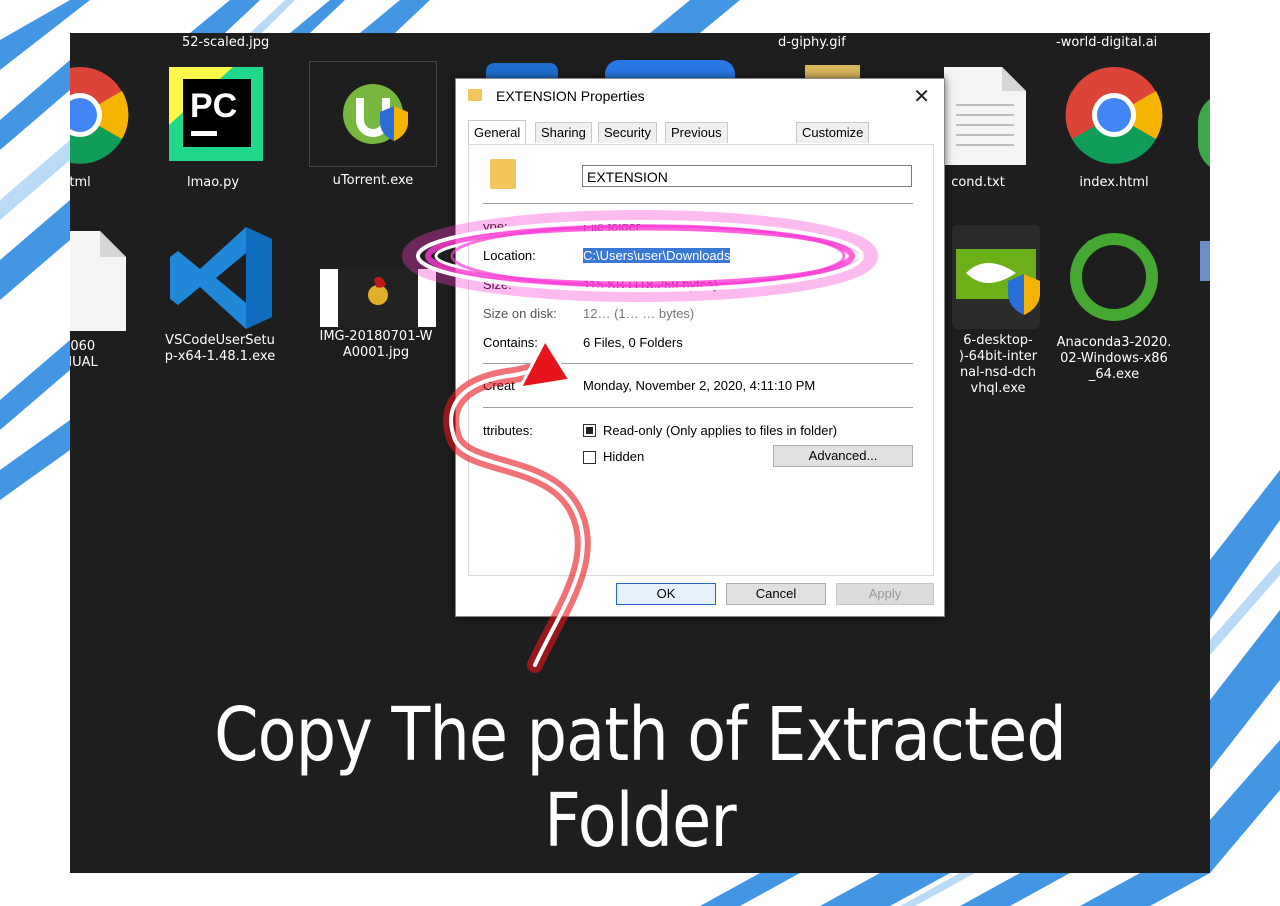 The width and height of the screenshot is (1280, 906). Describe the element at coordinates (812, 42) in the screenshot. I see `desktop-label: d-giphy.gif` at that location.